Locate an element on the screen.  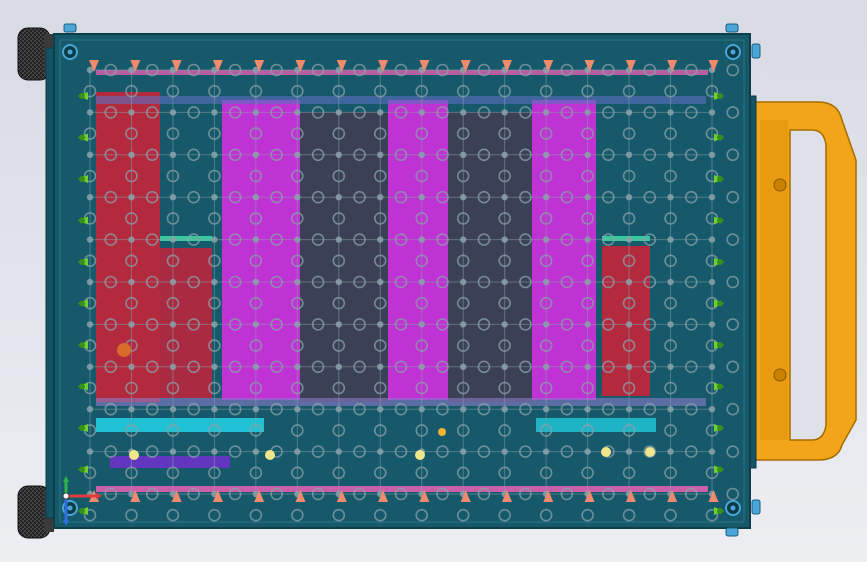
mount-hole-bottom-right is located at coordinates (733, 508).